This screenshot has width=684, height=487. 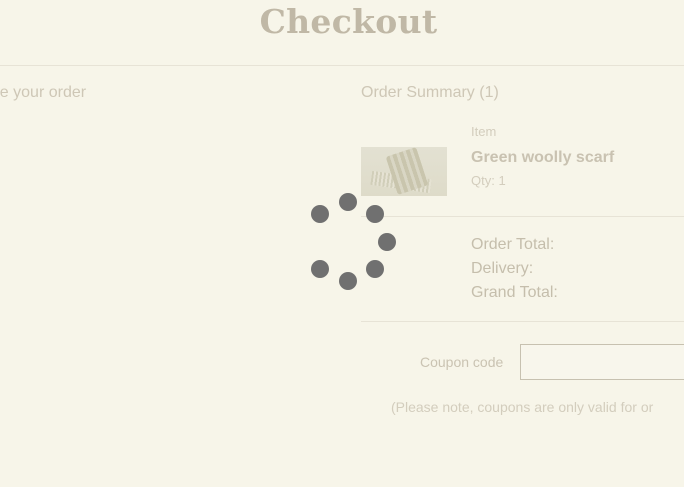 What do you see at coordinates (514, 292) in the screenshot?
I see `grand-total-label: Grand Total:` at bounding box center [514, 292].